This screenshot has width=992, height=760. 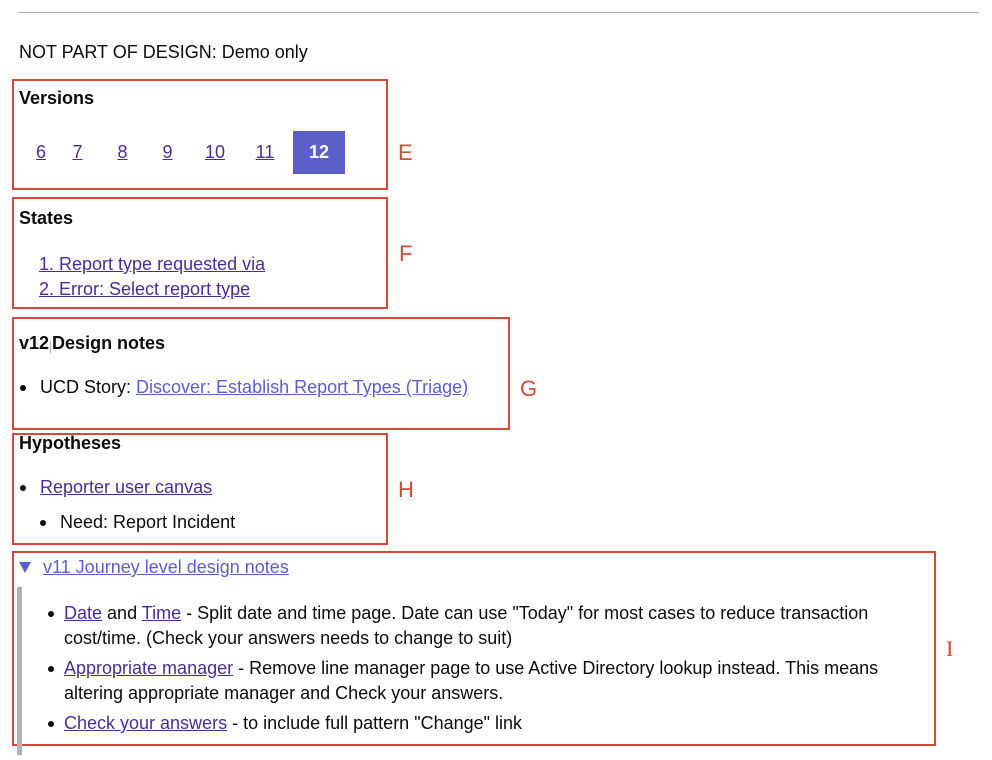 What do you see at coordinates (83, 613) in the screenshot?
I see `date-link: Date` at bounding box center [83, 613].